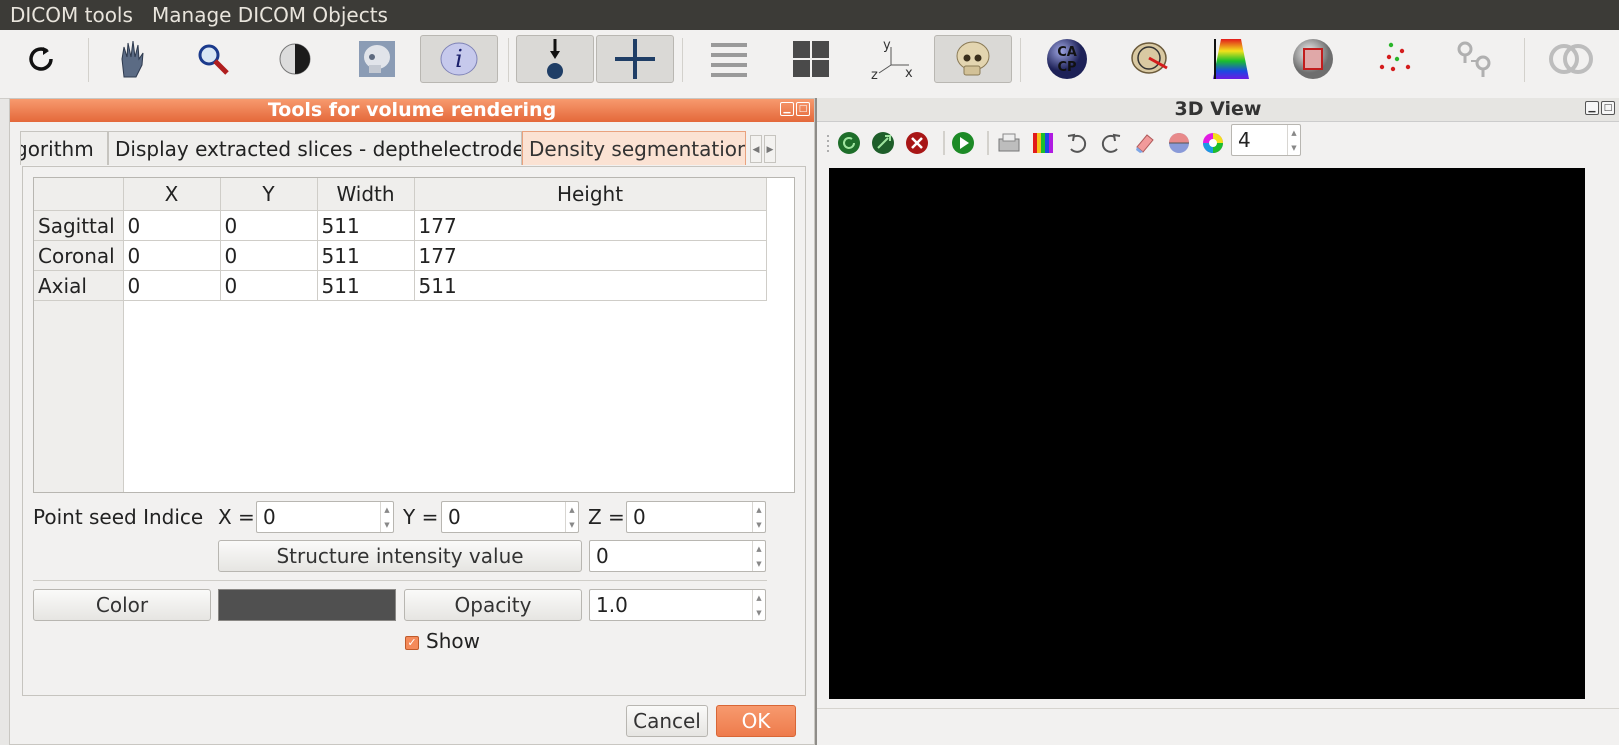 The height and width of the screenshot is (745, 1619). What do you see at coordinates (172, 194) in the screenshot?
I see `column-header-x: X` at bounding box center [172, 194].